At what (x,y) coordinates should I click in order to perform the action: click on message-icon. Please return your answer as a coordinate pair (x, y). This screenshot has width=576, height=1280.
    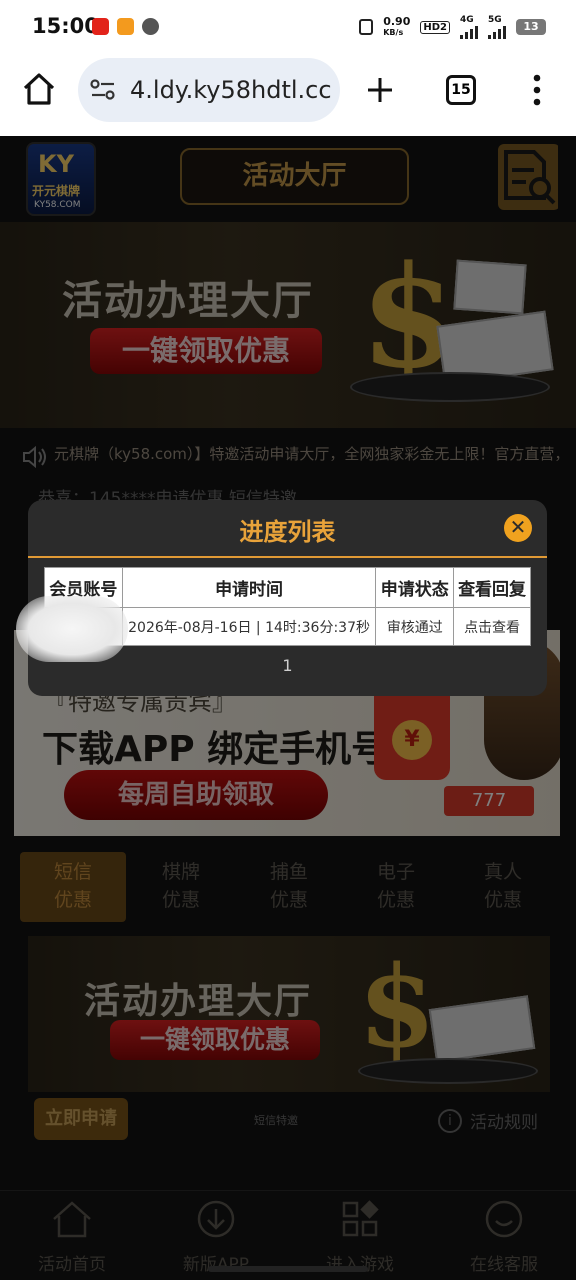
    Looking at the image, I should click on (150, 26).